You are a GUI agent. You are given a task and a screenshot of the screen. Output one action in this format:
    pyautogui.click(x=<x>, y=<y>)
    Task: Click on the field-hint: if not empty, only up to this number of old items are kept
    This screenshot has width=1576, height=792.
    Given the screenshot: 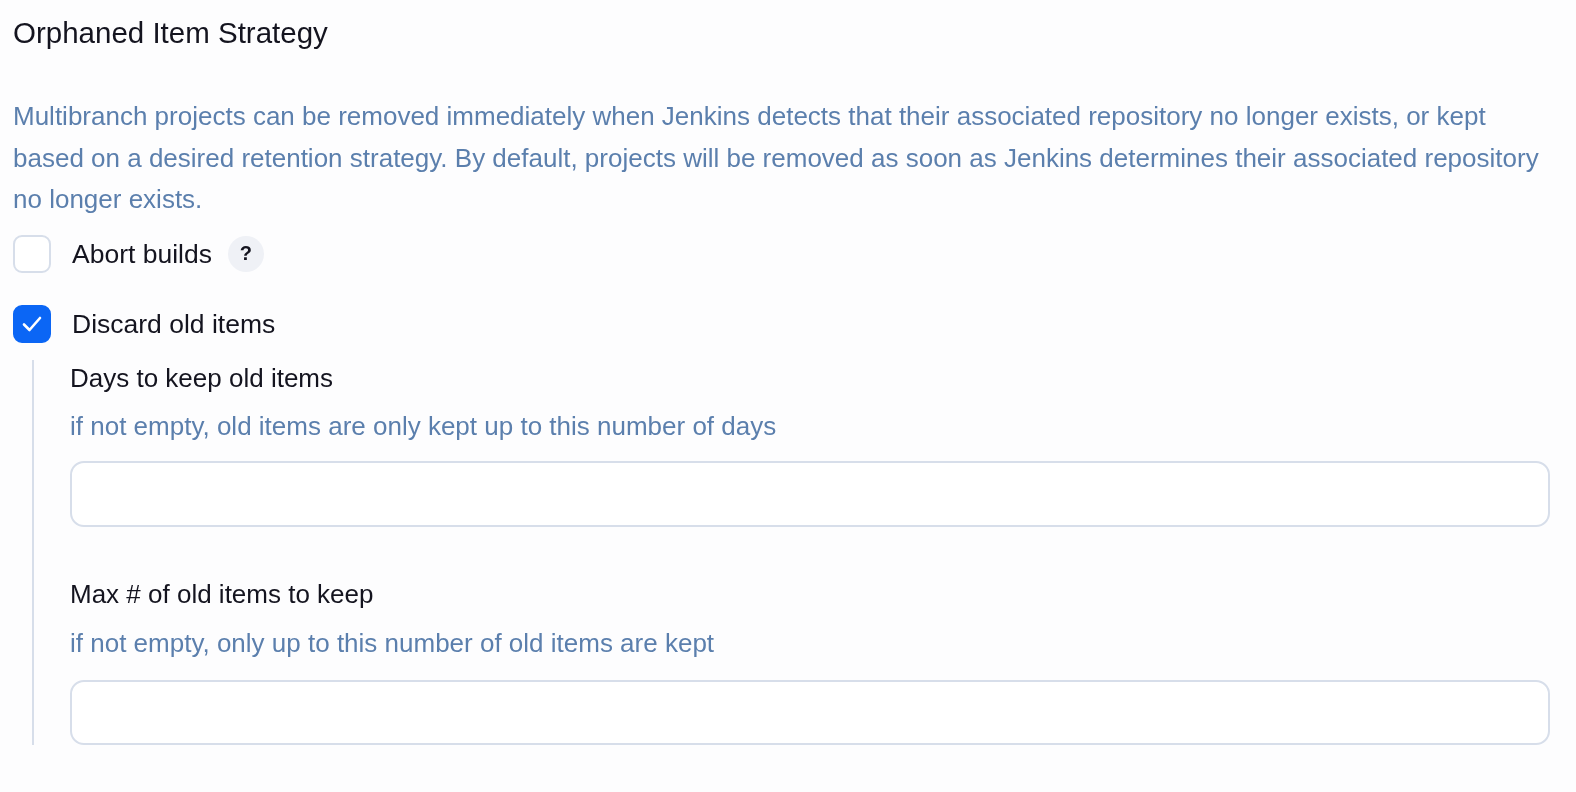 What is the action you would take?
    pyautogui.click(x=393, y=642)
    